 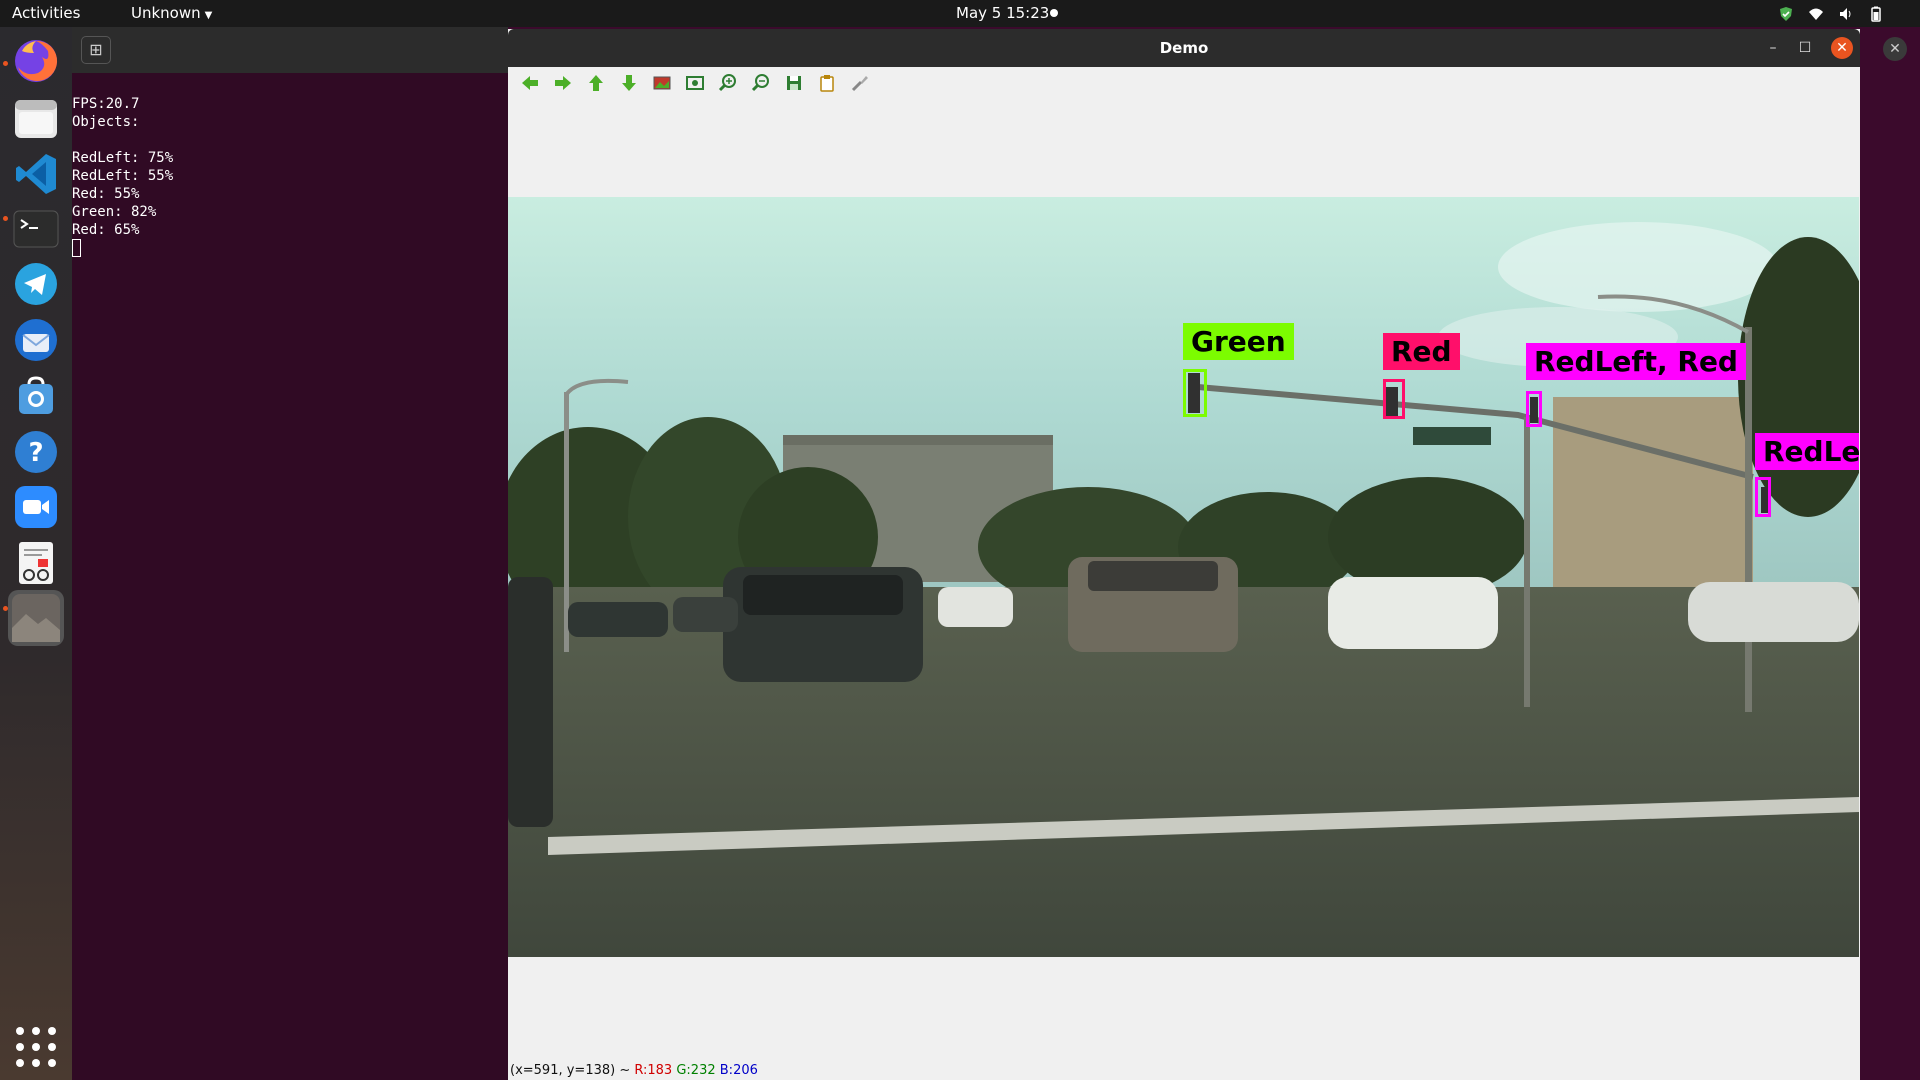 I want to click on detection-box-redleft-red, so click(x=1534, y=409).